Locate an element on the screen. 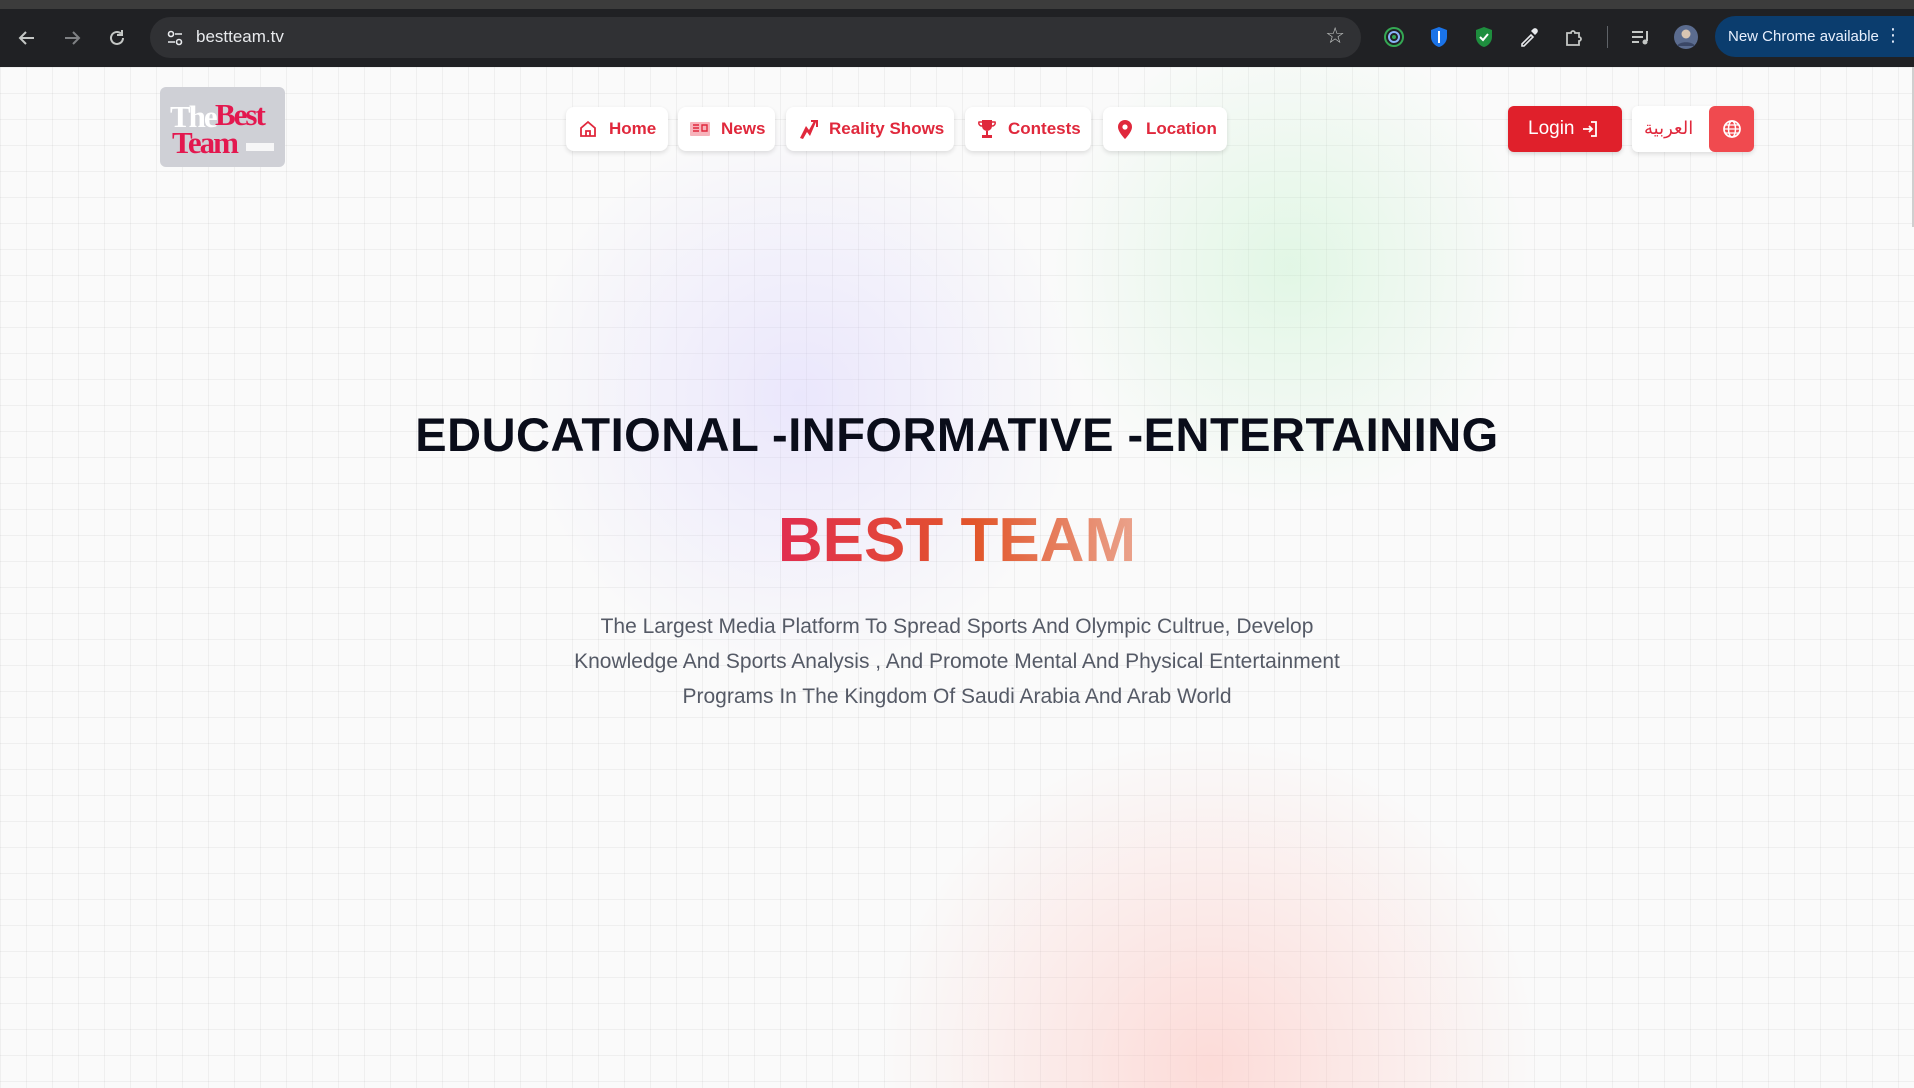 This screenshot has height=1088, width=1914. hero-brand-text: BEST TEAM is located at coordinates (957, 540).